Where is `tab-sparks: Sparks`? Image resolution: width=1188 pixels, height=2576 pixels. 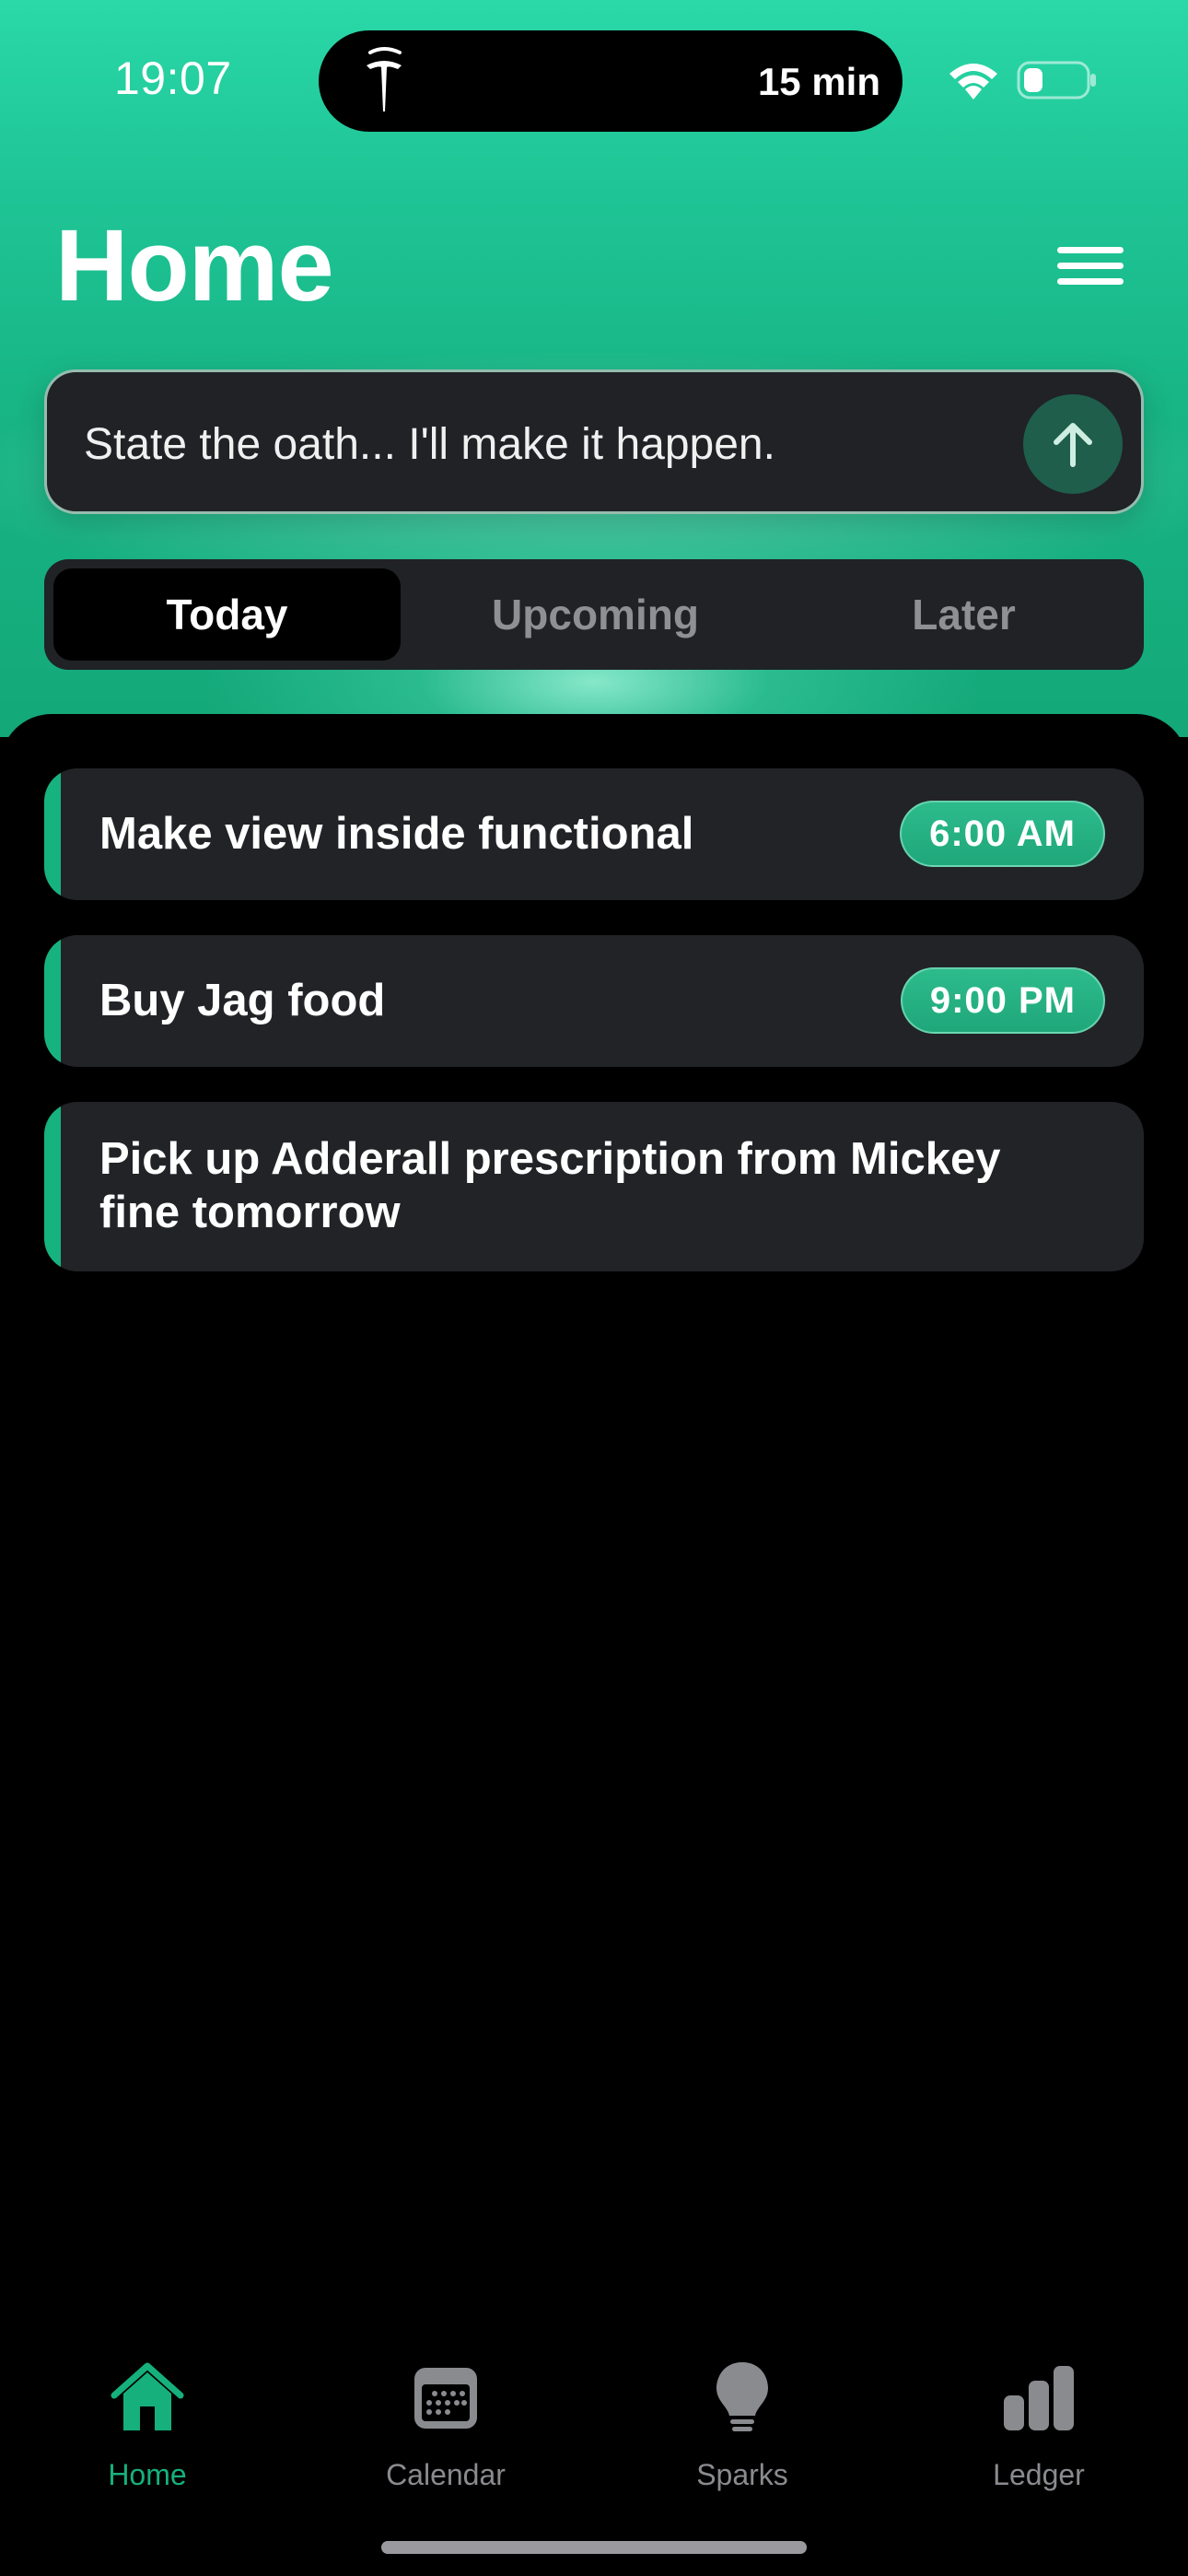
tab-sparks: Sparks is located at coordinates (742, 2428).